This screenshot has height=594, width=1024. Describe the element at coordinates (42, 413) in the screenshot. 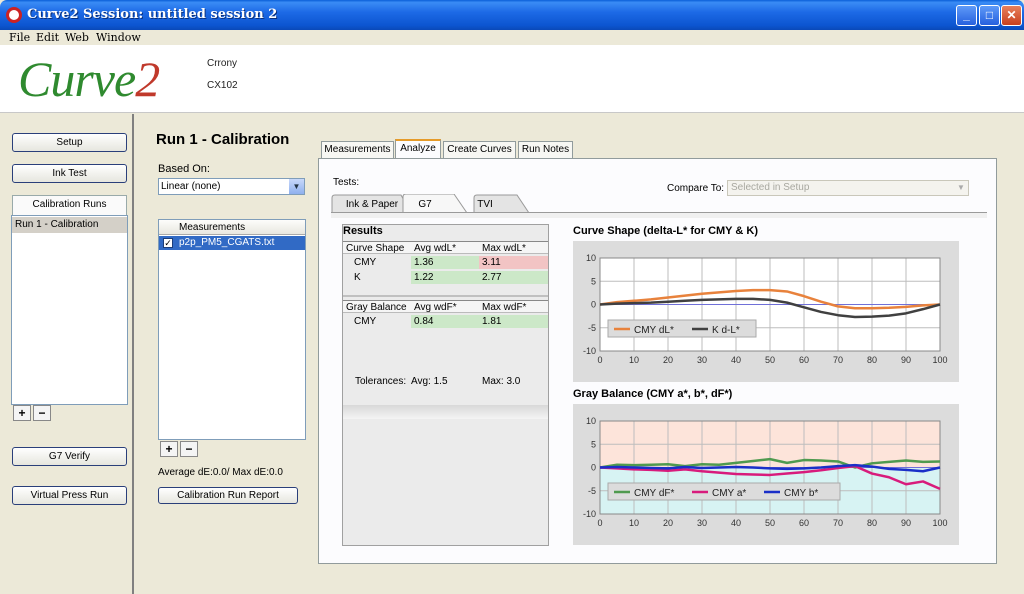

I see `remove-run-button: −` at that location.